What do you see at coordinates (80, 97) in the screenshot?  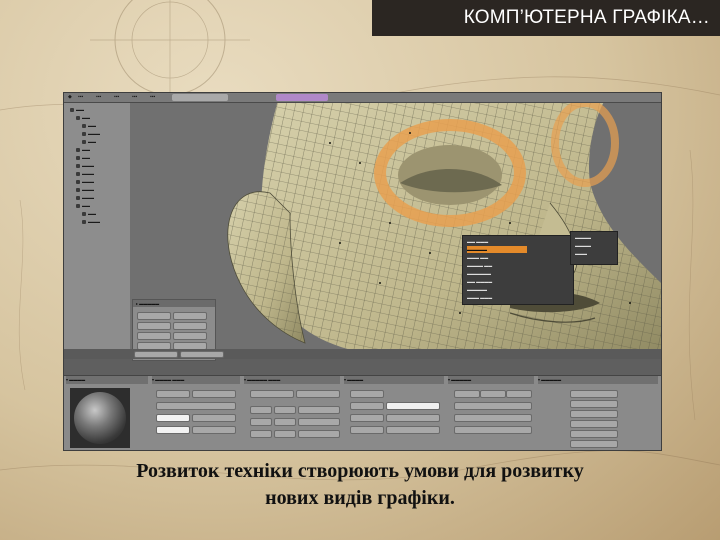 I see `menu-file: ▪▪▪` at bounding box center [80, 97].